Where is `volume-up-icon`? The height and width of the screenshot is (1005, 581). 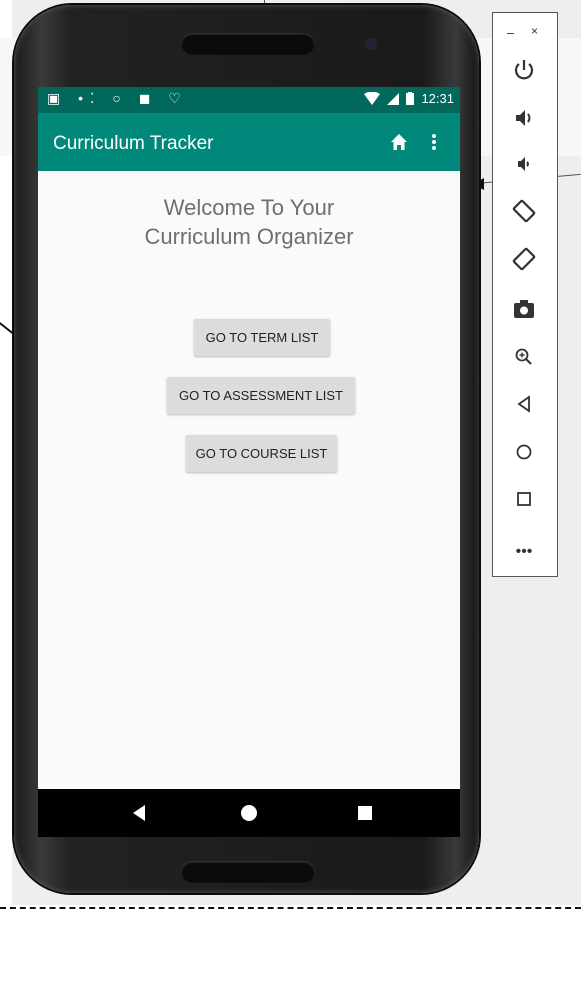 volume-up-icon is located at coordinates (524, 118).